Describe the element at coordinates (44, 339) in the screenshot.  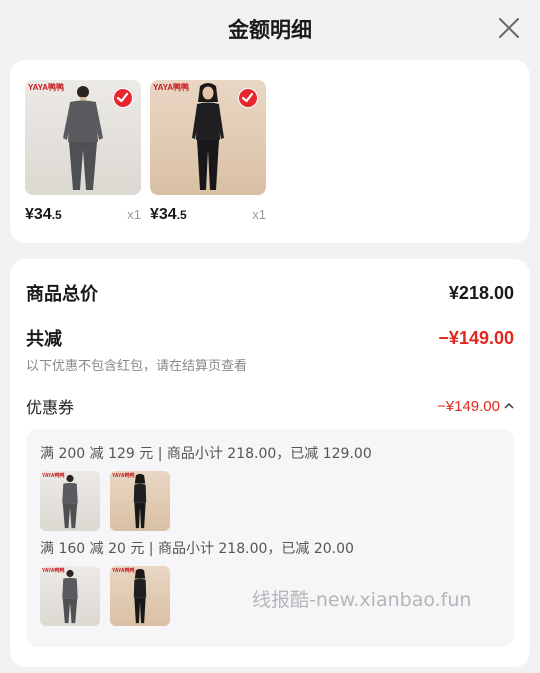
I see `reduce-label: 共减` at that location.